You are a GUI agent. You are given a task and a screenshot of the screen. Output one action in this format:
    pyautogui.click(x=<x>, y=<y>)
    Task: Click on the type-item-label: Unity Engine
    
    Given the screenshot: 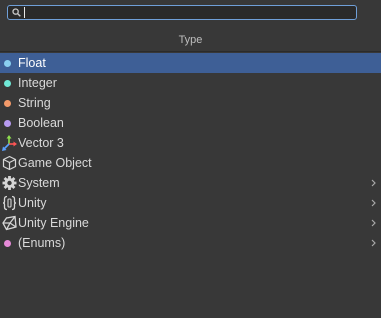 What is the action you would take?
    pyautogui.click(x=53, y=223)
    